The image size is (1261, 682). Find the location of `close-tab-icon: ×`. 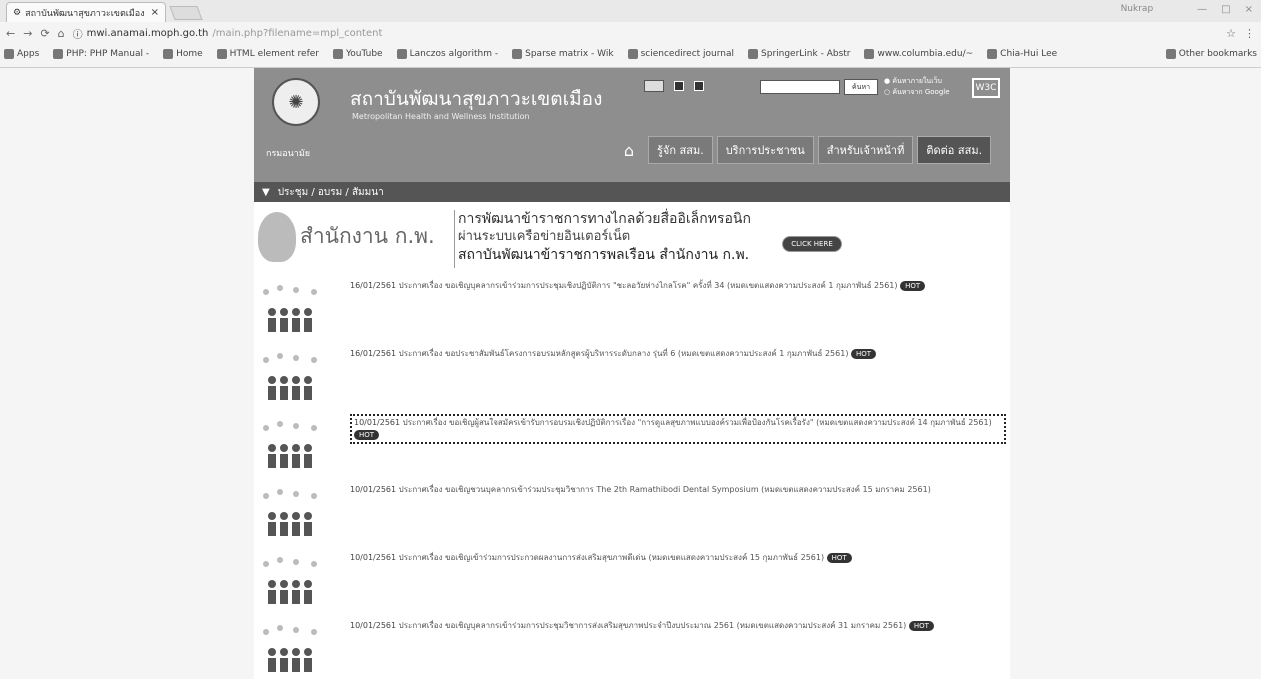

close-tab-icon: × is located at coordinates (155, 12).